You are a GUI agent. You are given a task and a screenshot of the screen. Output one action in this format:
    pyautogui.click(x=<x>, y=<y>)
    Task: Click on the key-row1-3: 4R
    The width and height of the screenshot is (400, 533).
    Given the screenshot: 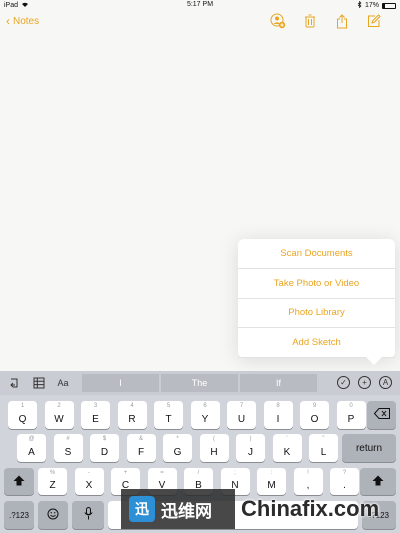 What is the action you would take?
    pyautogui.click(x=132, y=415)
    